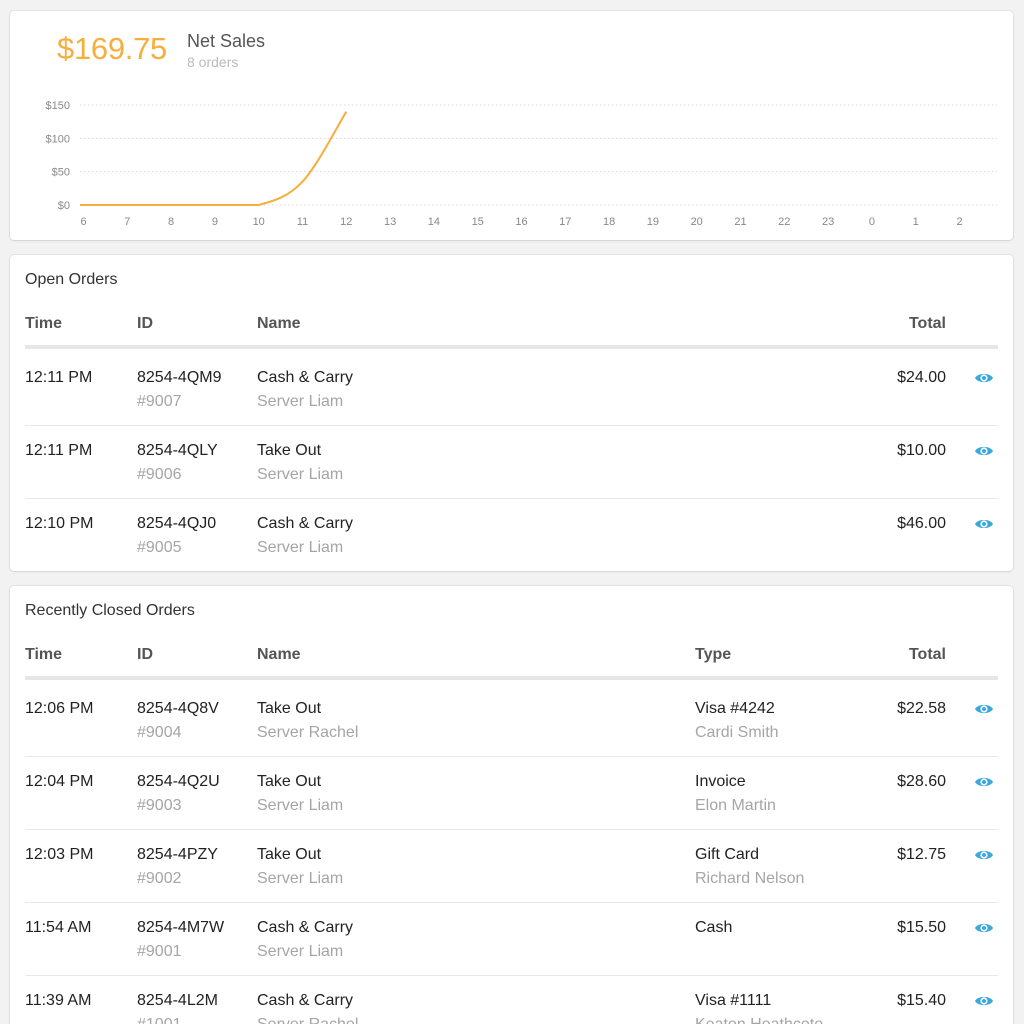  Describe the element at coordinates (565, 222) in the screenshot. I see `x-tick-label: 17` at that location.